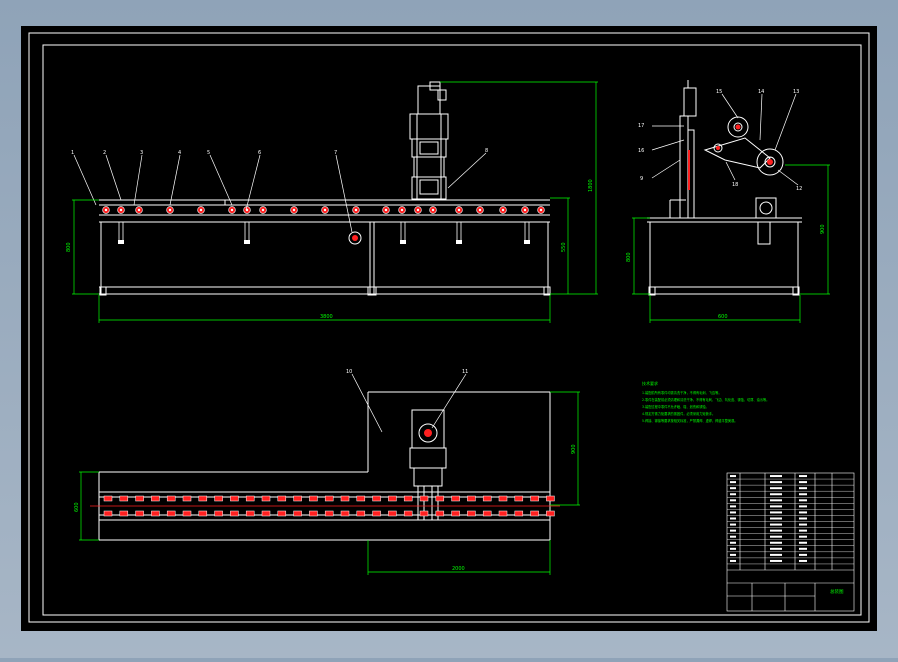  Describe the element at coordinates (689, 420) in the screenshot. I see `notes-line-5: 5.焊接、铆接等要求按相关标准，严禁漏焊、虚焊，焊缝平整美观。` at that location.